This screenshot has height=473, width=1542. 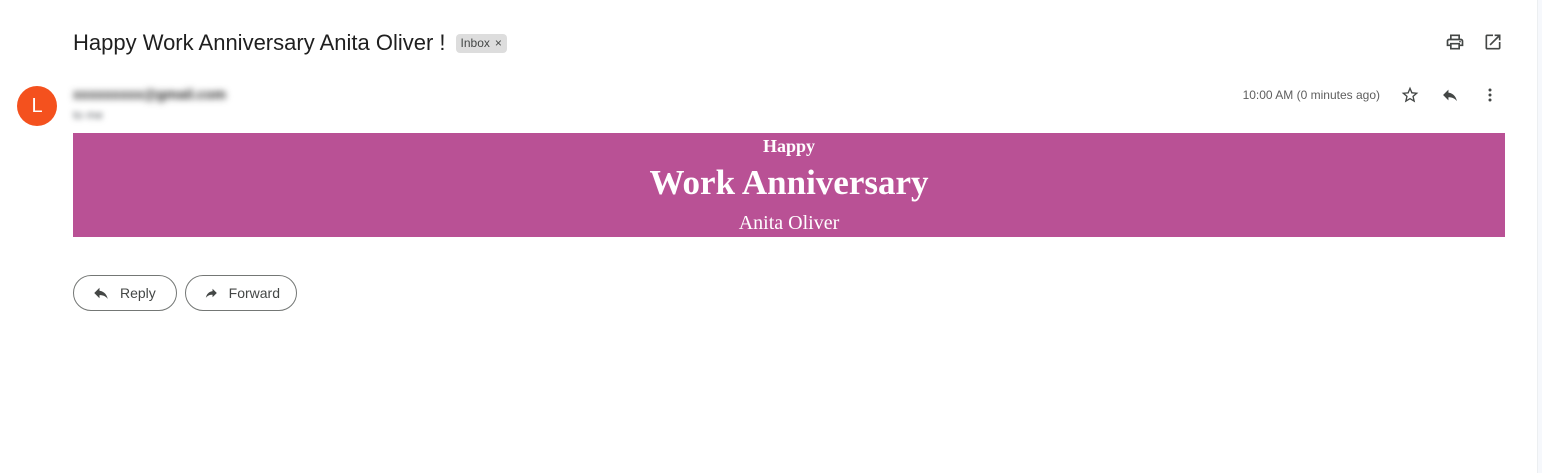 What do you see at coordinates (1493, 42) in the screenshot?
I see `open-in-new-icon` at bounding box center [1493, 42].